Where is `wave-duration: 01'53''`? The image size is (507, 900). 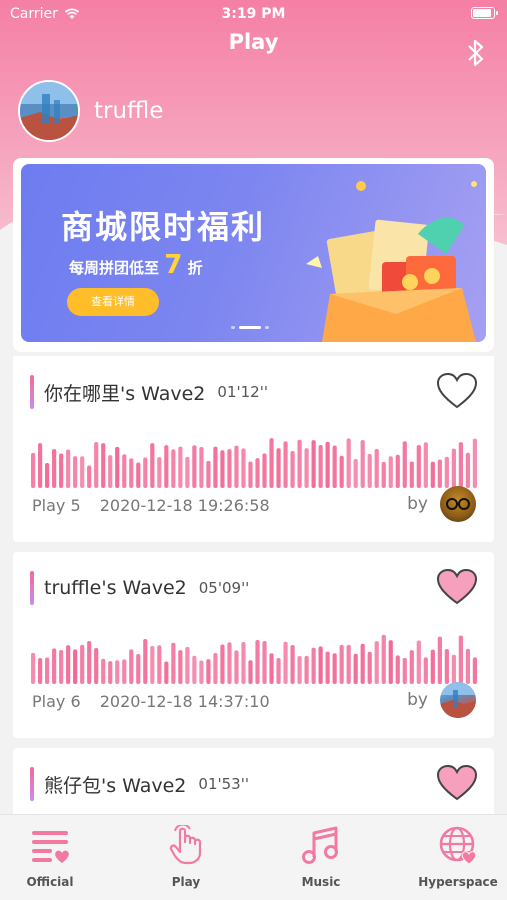
wave-duration: 01'53'' is located at coordinates (223, 784).